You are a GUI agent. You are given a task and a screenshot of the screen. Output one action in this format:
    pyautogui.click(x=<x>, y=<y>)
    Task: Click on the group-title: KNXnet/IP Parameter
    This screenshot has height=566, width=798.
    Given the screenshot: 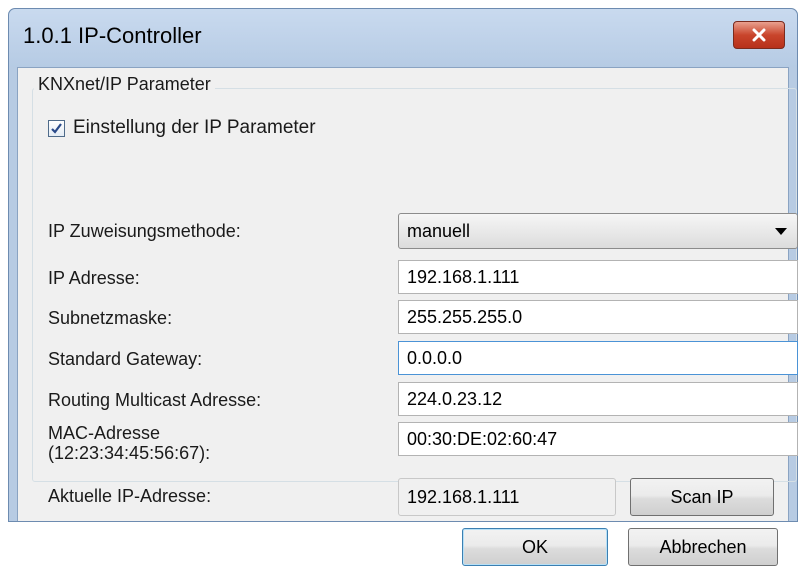 What is the action you would take?
    pyautogui.click(x=124, y=84)
    